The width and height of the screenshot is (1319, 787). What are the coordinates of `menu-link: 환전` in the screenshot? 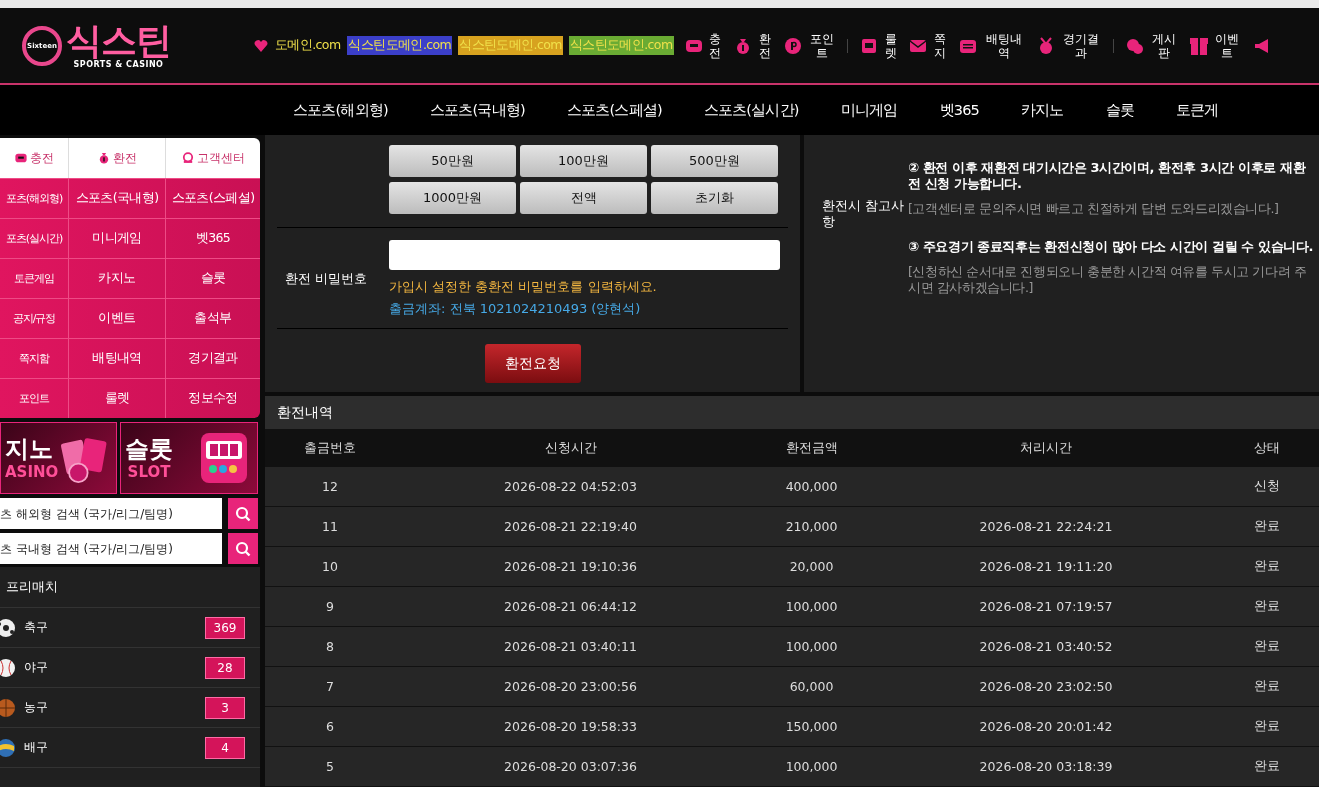 It's located at (125, 158).